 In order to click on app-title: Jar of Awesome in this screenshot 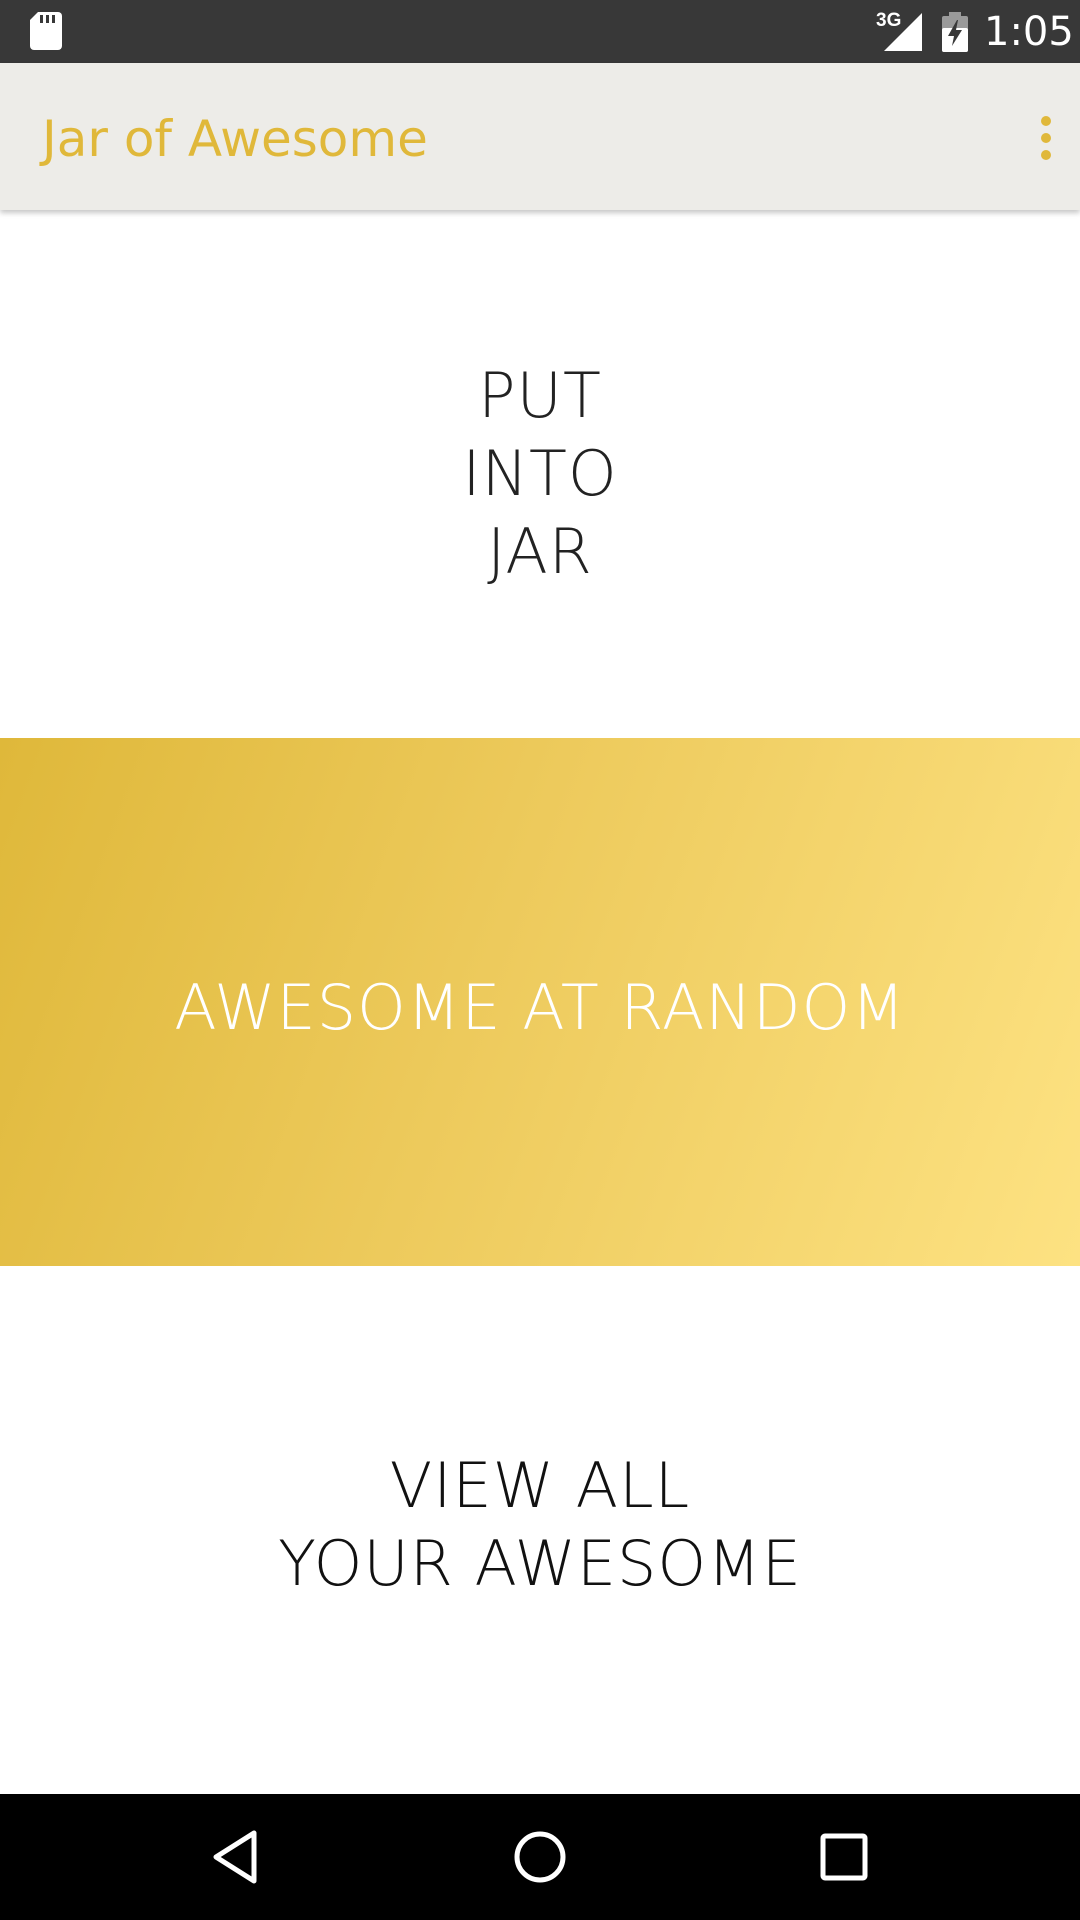, I will do `click(235, 139)`.